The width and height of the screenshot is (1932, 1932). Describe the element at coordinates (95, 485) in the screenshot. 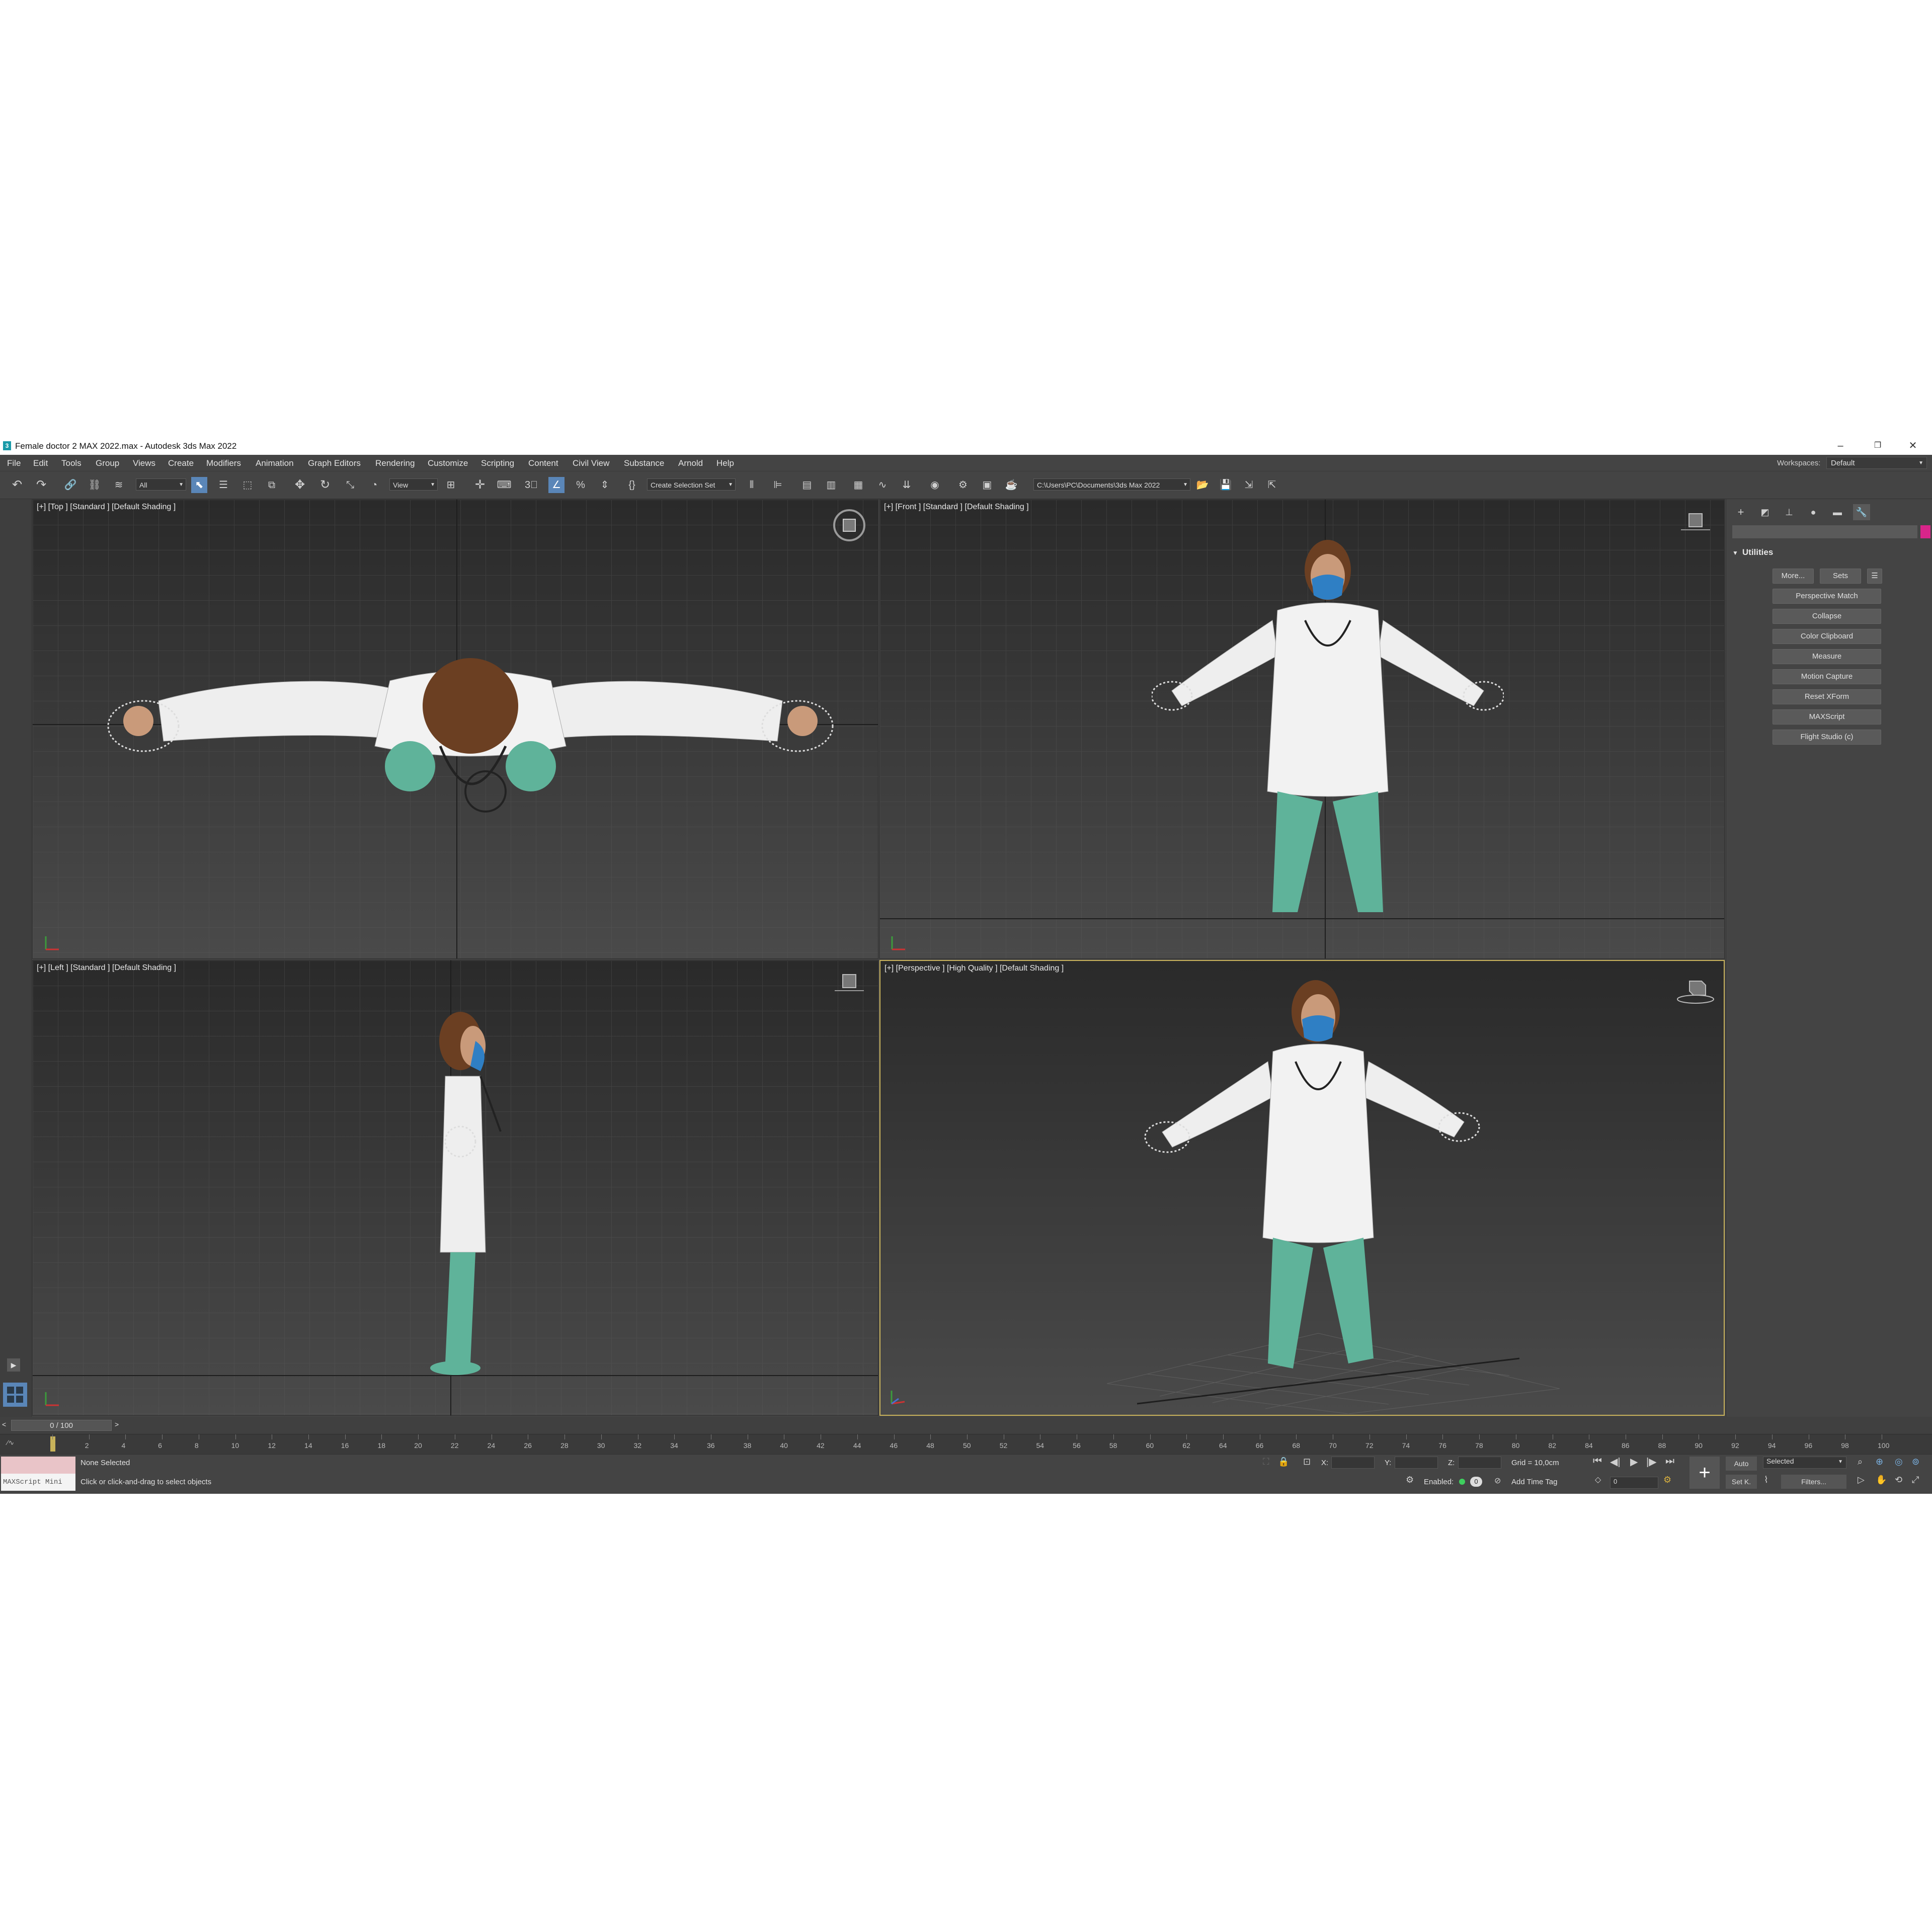

I see `unlink-icon: ⛓` at that location.